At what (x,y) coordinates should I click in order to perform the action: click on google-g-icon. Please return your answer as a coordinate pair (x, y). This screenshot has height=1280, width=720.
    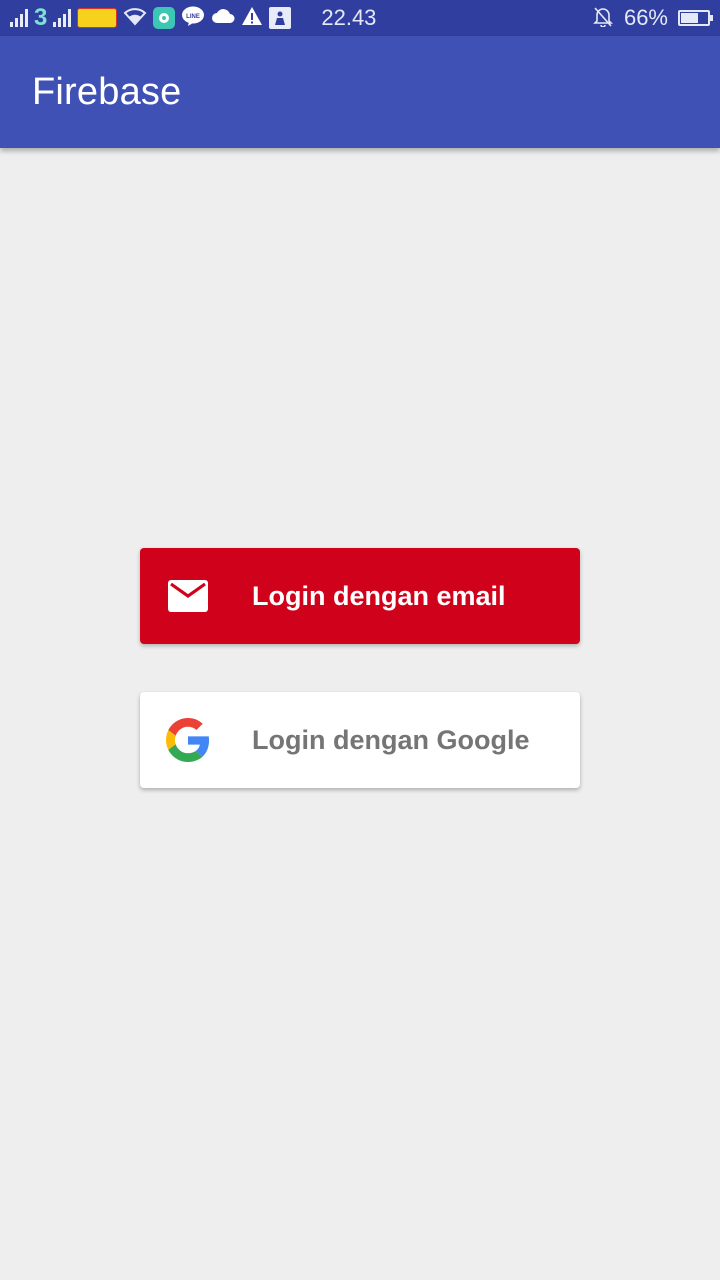
    Looking at the image, I should click on (188, 740).